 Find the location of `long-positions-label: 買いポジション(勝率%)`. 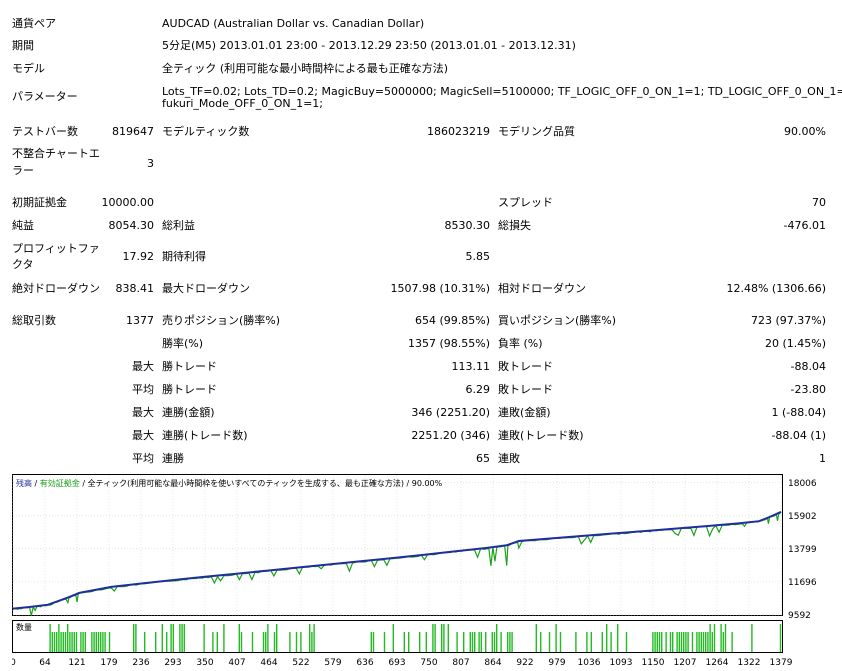

long-positions-label: 買いポジション(勝率%) is located at coordinates (557, 320).